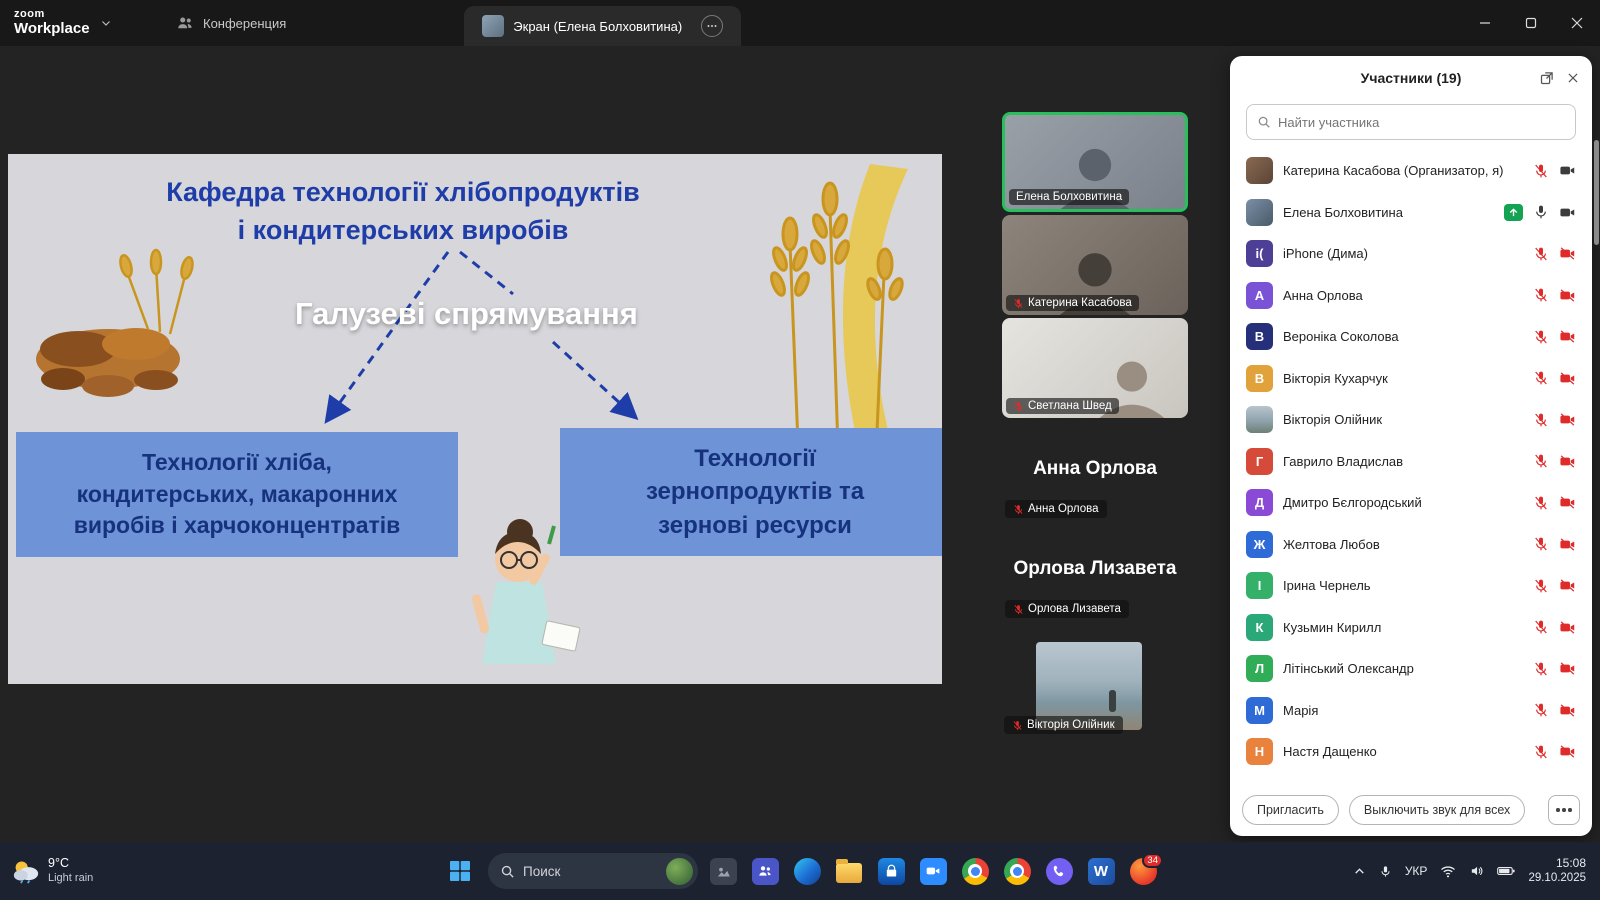  What do you see at coordinates (1095, 368) in the screenshot?
I see `video-tile-svitlana: Светлана Швед` at bounding box center [1095, 368].